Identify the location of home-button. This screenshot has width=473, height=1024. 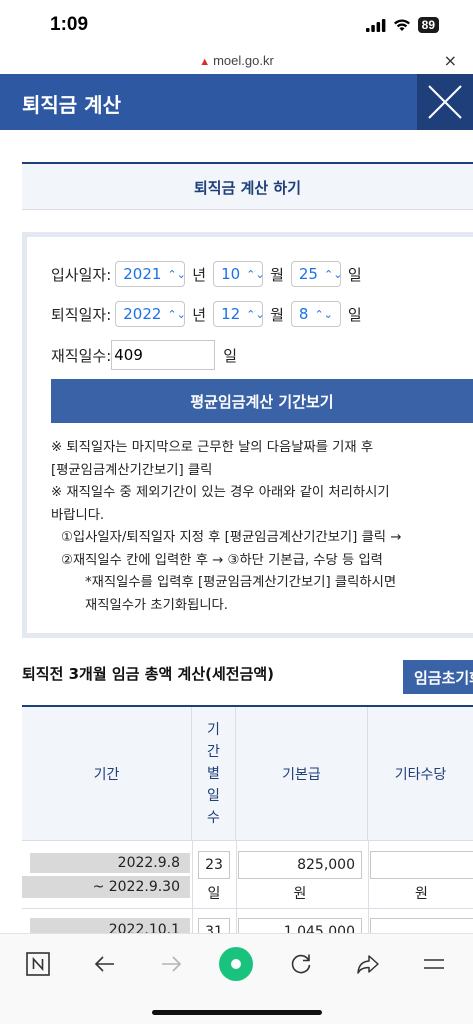
(236, 964).